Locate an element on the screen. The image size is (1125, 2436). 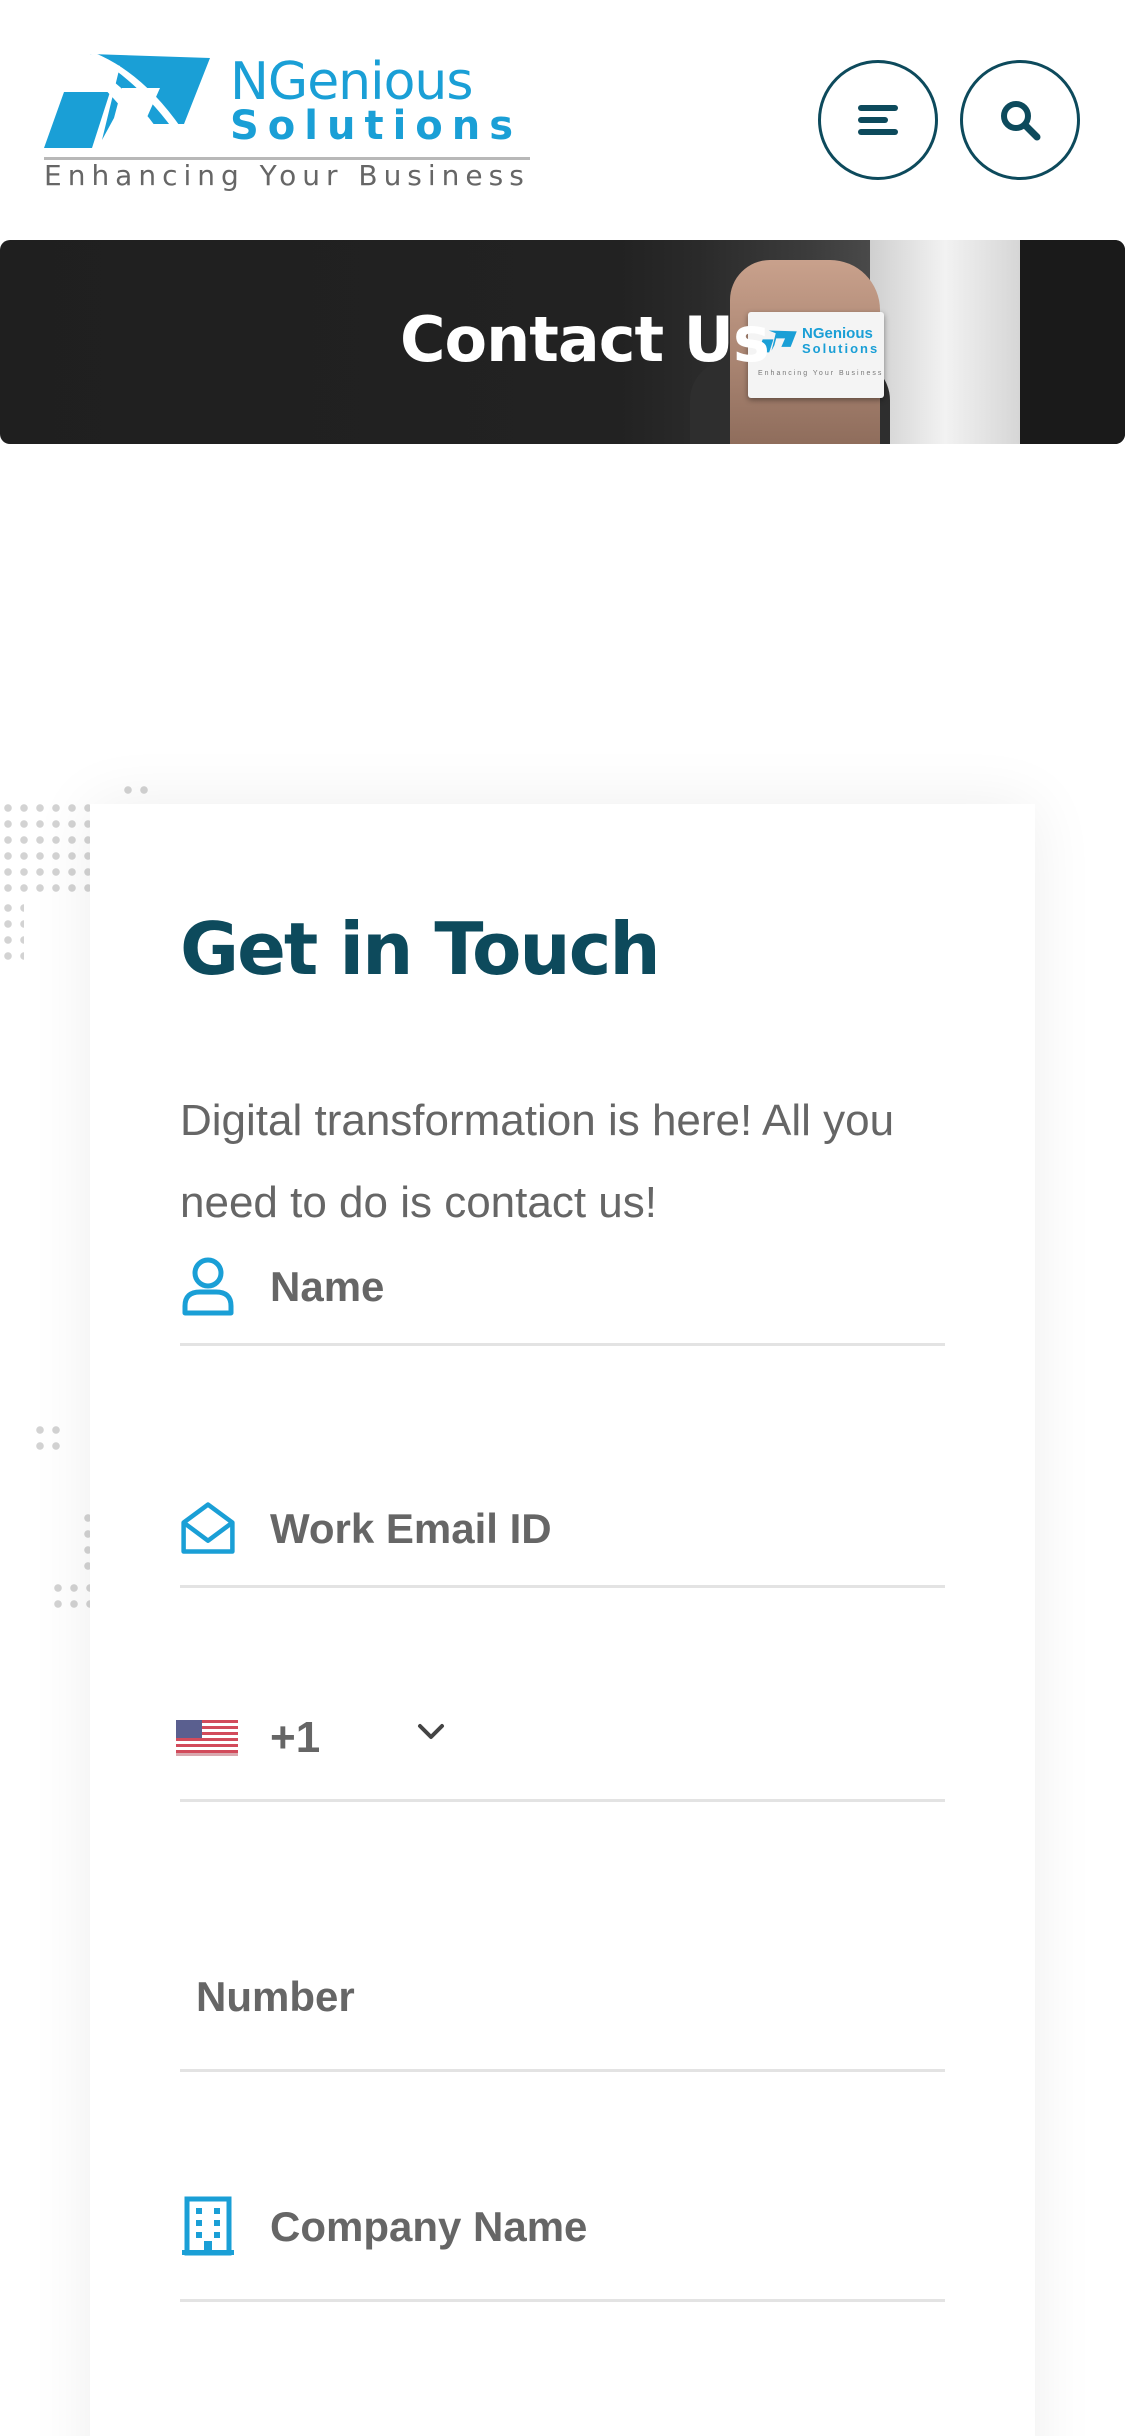
search-button is located at coordinates (1020, 120).